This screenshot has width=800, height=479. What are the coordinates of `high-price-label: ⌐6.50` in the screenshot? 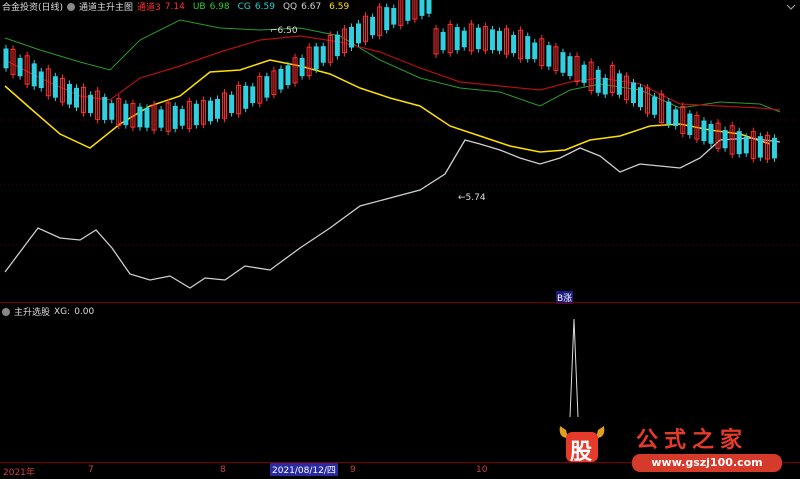 It's located at (284, 31).